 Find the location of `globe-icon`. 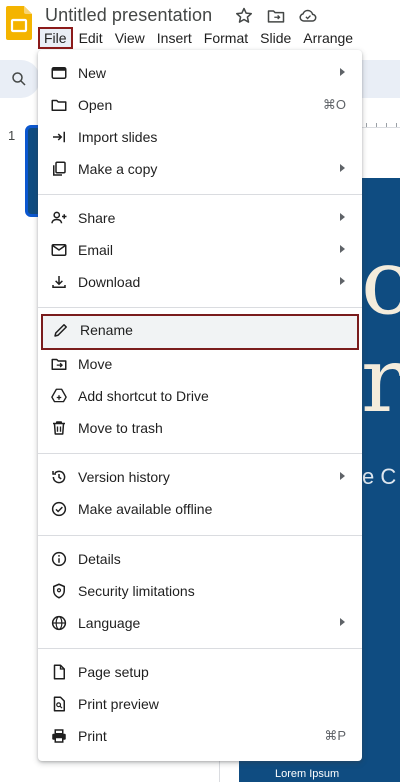

globe-icon is located at coordinates (59, 623).